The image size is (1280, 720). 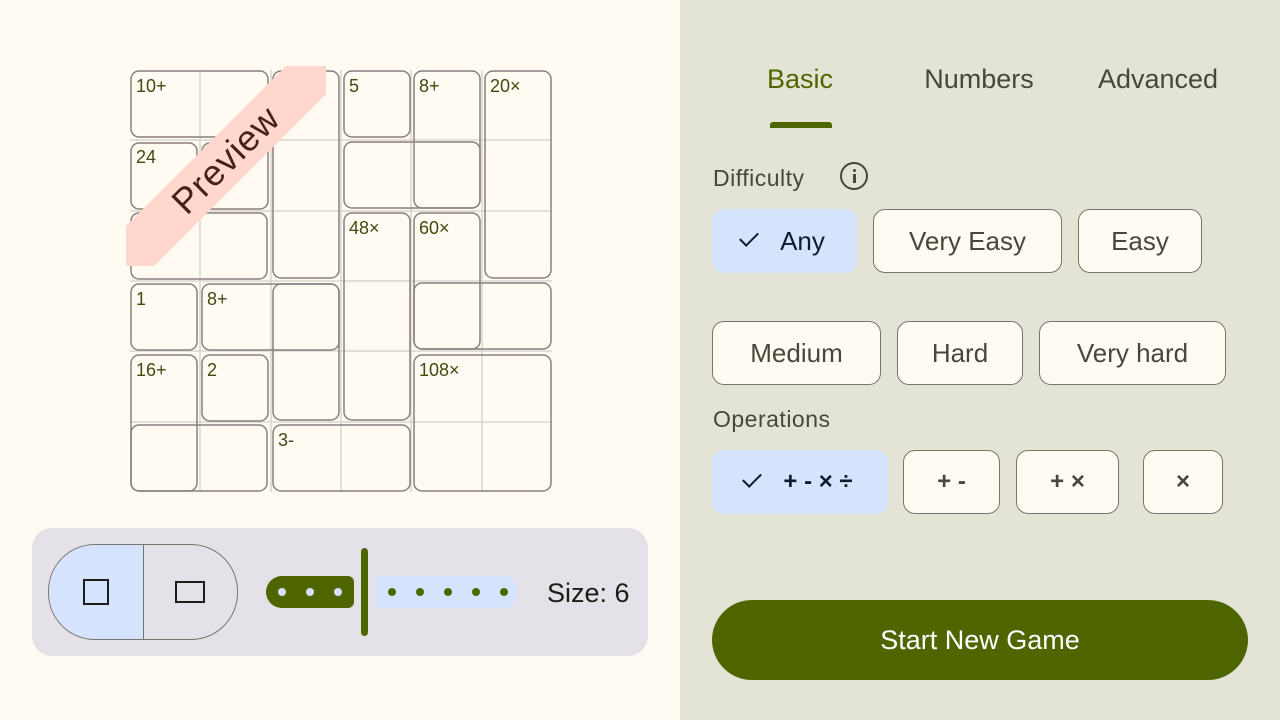 I want to click on difficulty-chip-any: Any, so click(x=784, y=241).